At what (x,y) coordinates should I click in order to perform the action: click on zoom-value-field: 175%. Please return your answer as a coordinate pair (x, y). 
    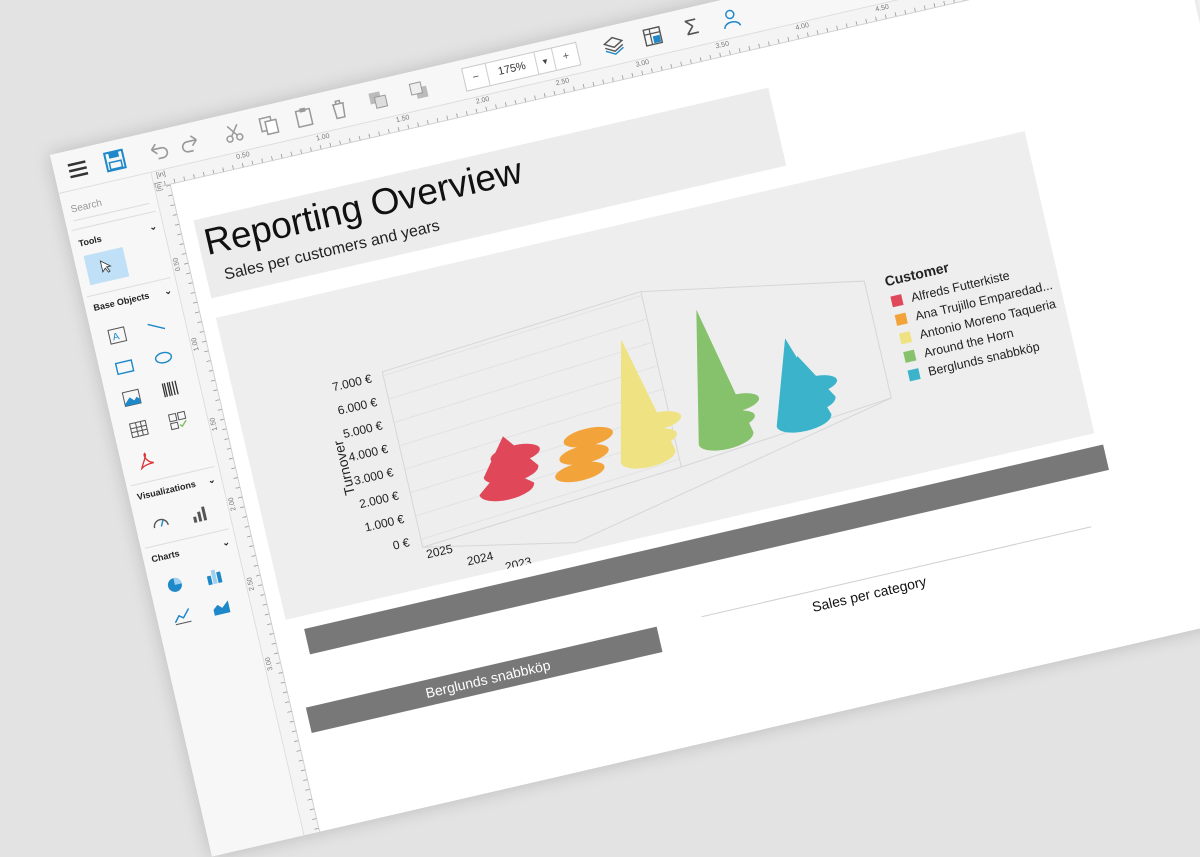
    Looking at the image, I should click on (512, 69).